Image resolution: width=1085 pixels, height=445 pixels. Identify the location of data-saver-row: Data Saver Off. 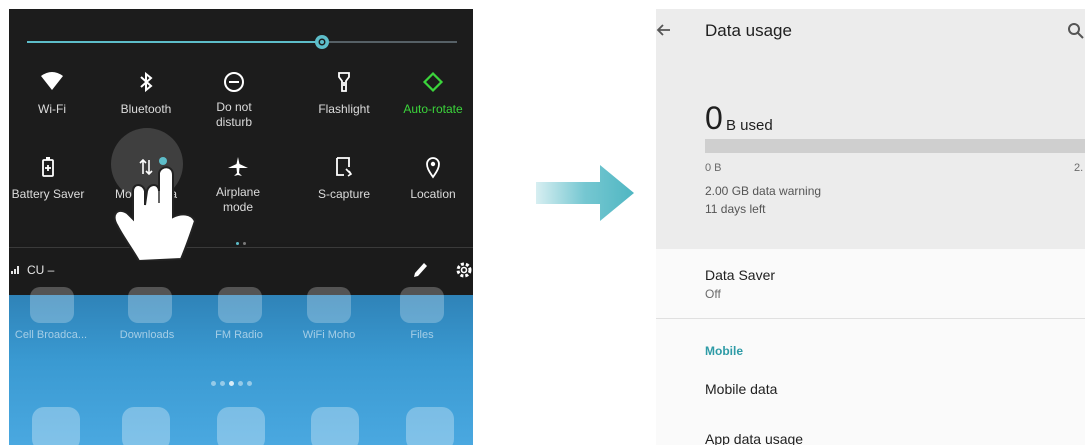
(870, 284).